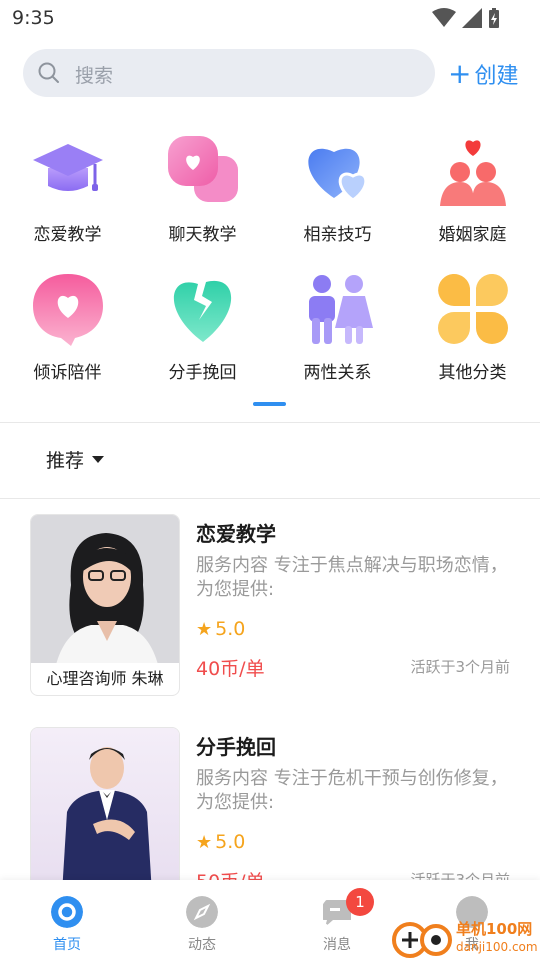  What do you see at coordinates (352, 790) in the screenshot?
I see `listing-description: 服务内容 专注于危机干预与创伤修复，为您提供:` at bounding box center [352, 790].